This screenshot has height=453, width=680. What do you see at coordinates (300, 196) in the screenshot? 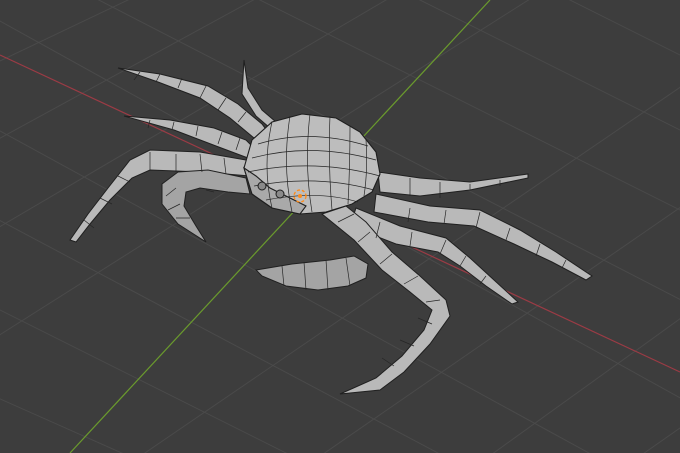
I see `origin-dot` at bounding box center [300, 196].